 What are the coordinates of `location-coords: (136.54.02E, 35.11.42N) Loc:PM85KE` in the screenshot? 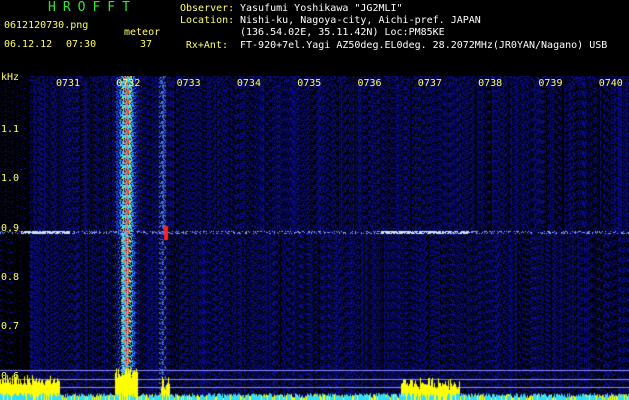 It's located at (342, 32).